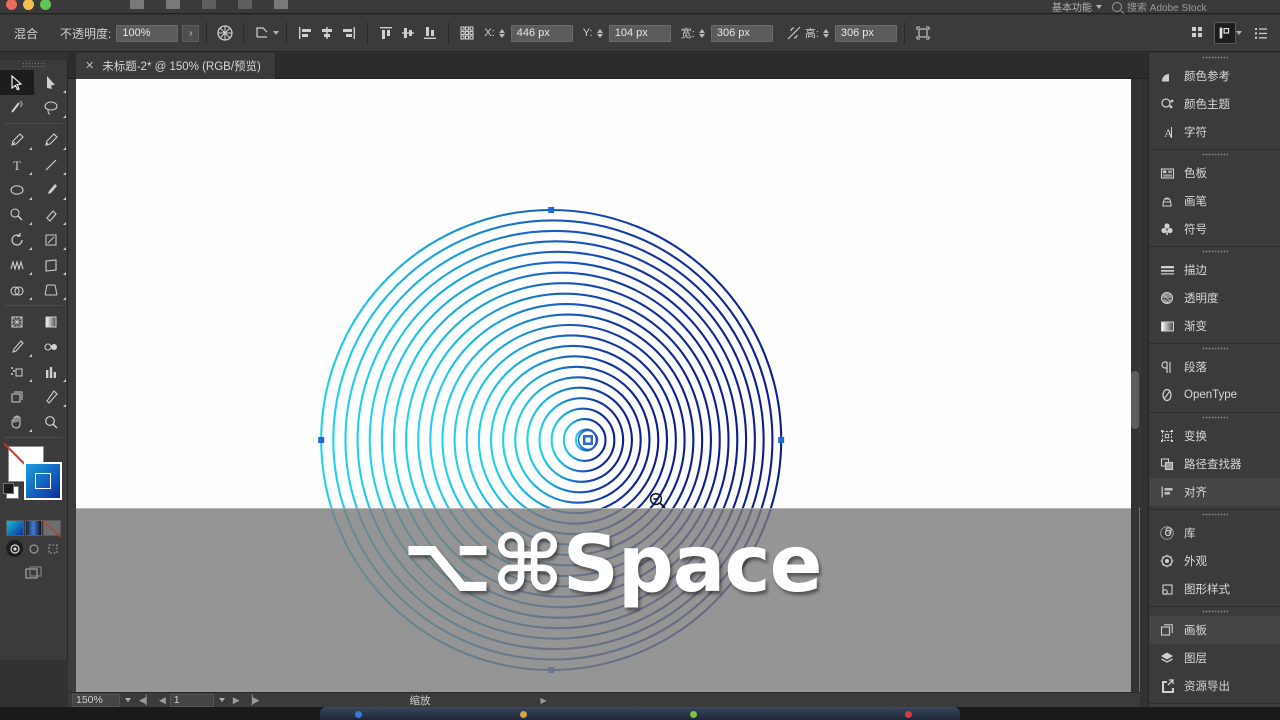 This screenshot has width=1280, height=720. What do you see at coordinates (1214, 201) in the screenshot?
I see `panel-item-brushes: 画笔` at bounding box center [1214, 201].